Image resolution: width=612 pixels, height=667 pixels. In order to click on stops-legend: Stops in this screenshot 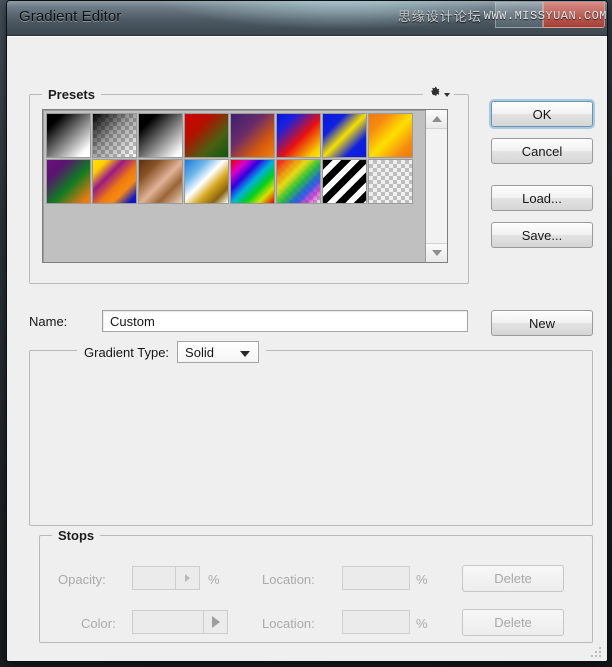, I will do `click(76, 535)`.